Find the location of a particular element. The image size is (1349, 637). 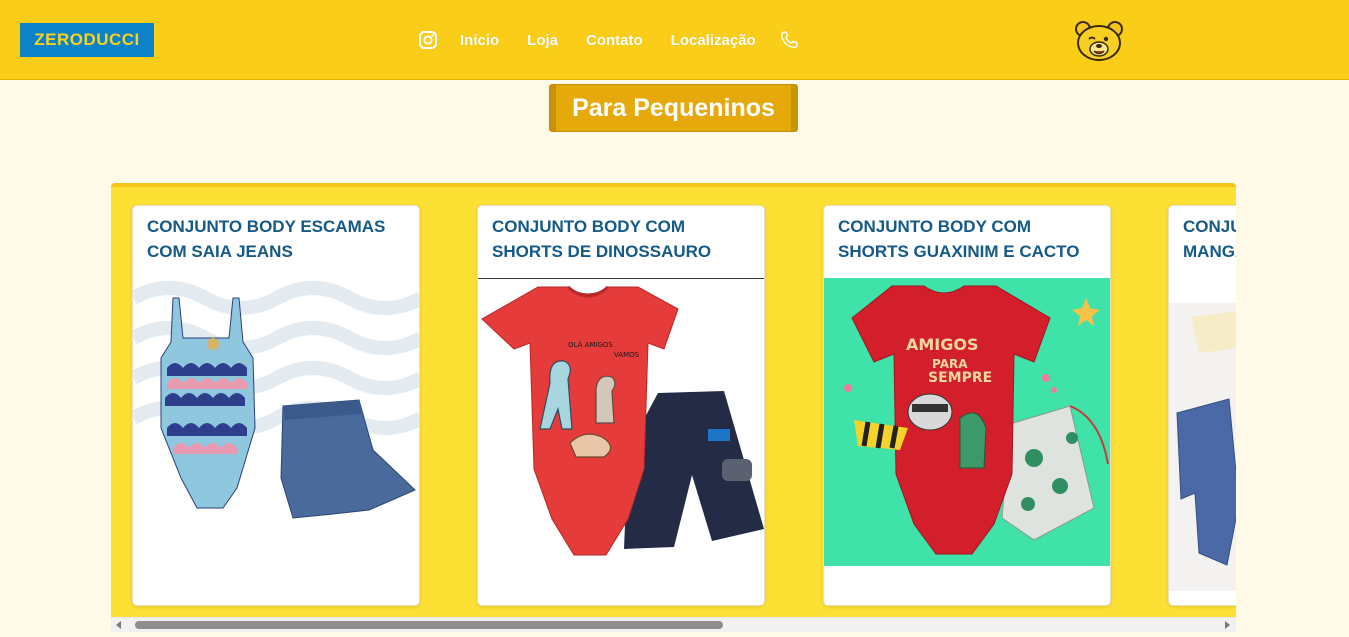

scrollbar-thumb is located at coordinates (429, 625).